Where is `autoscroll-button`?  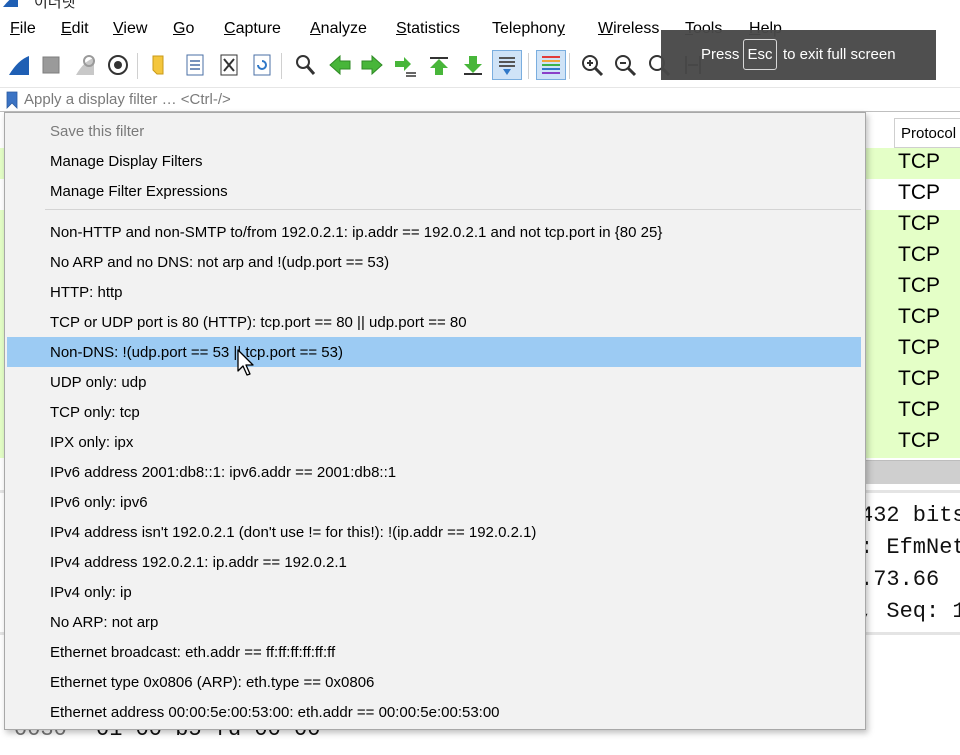 autoscroll-button is located at coordinates (507, 65).